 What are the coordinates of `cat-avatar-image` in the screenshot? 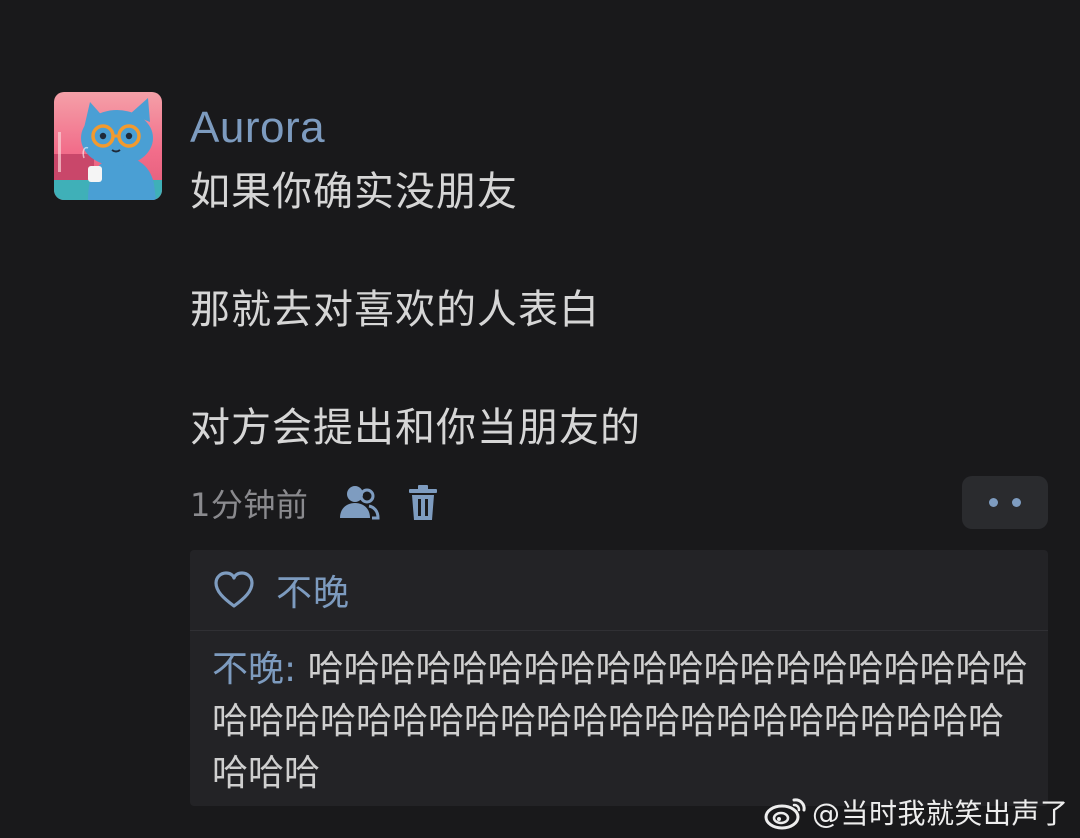 It's located at (108, 146).